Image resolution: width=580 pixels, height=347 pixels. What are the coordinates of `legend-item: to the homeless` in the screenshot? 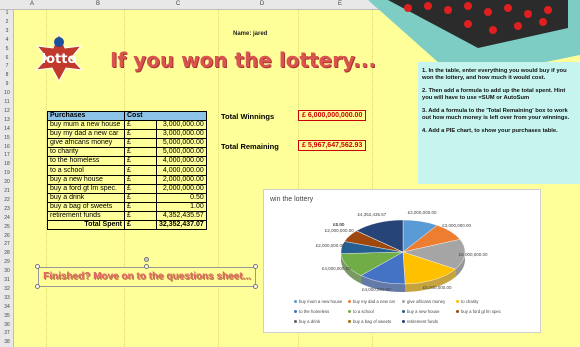 It's located at (321, 311).